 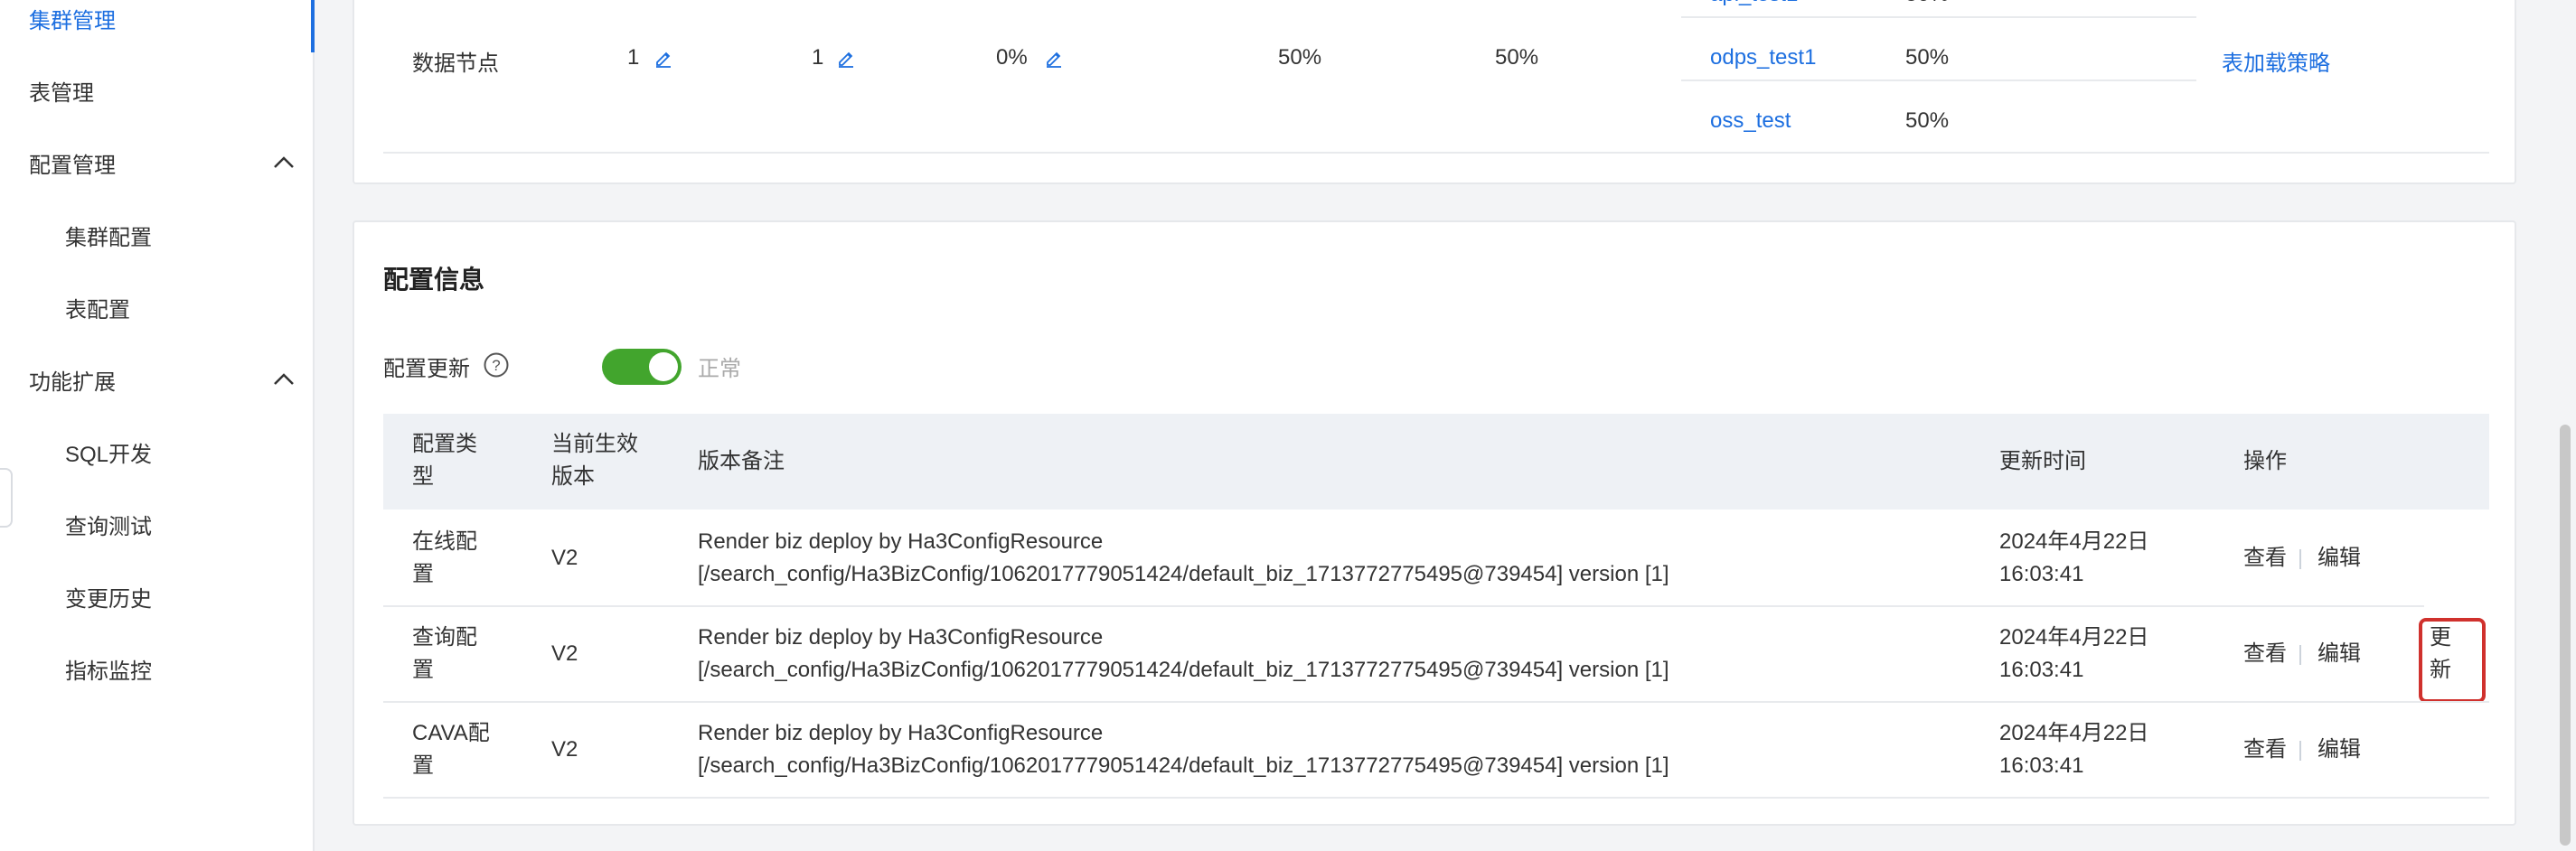 I want to click on section-title: 配置信息, so click(x=434, y=280).